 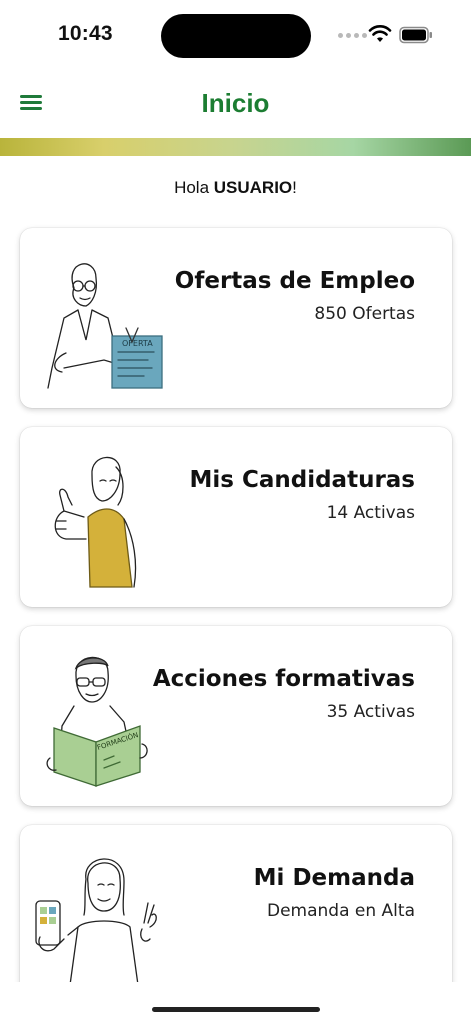 I want to click on person-holding-phone-illustration, so click(x=96, y=922).